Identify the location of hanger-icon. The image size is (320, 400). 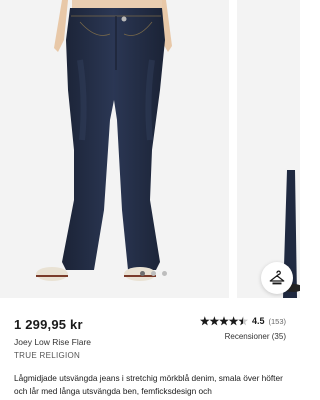
(277, 277).